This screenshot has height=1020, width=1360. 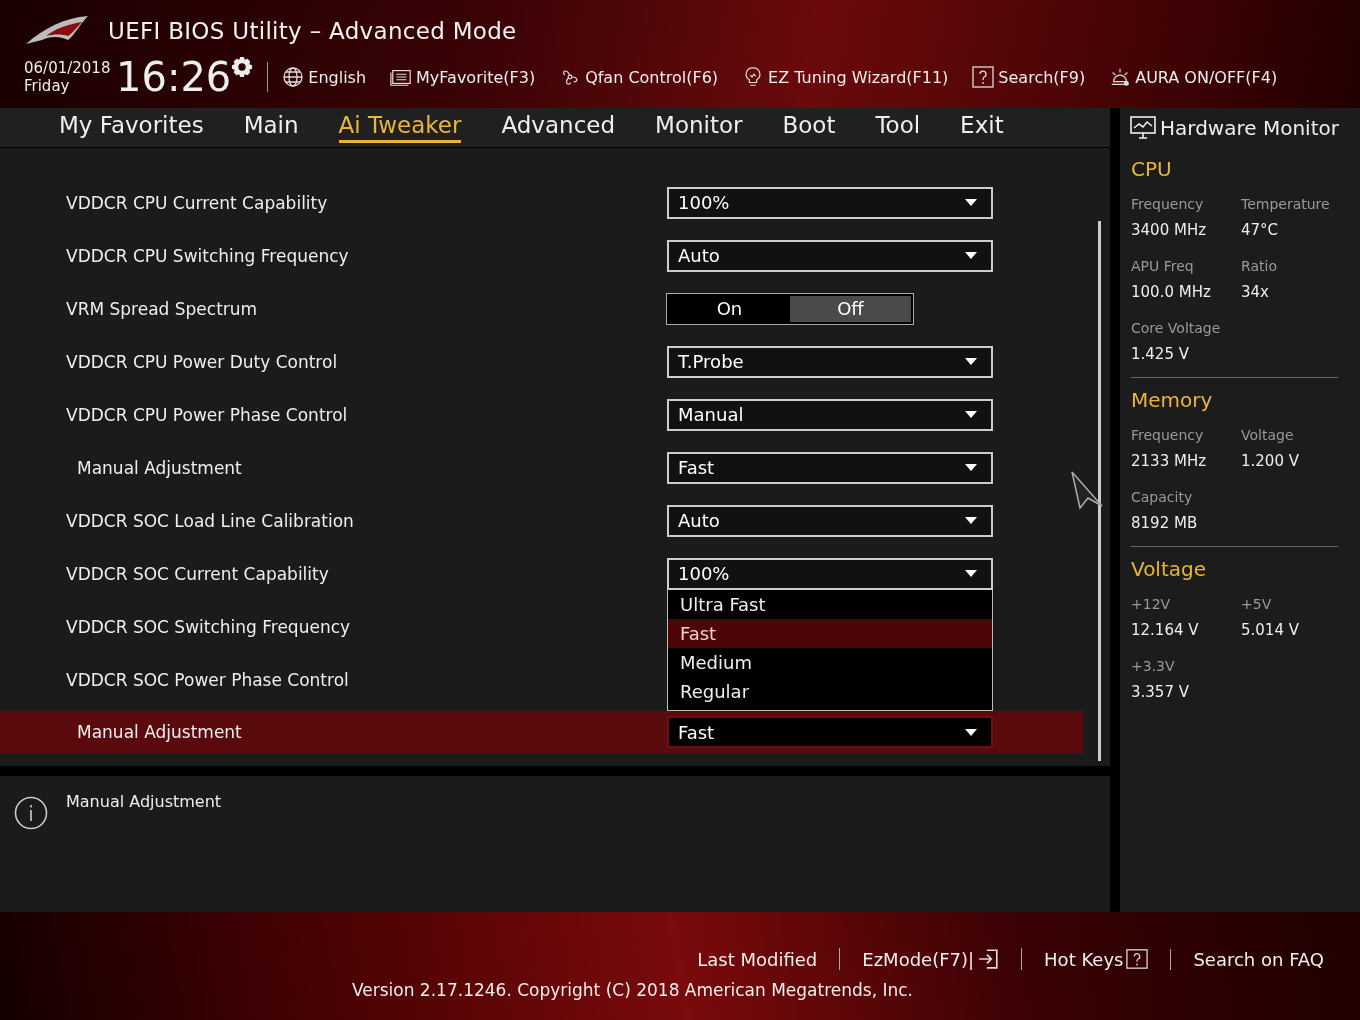 What do you see at coordinates (333, 679) in the screenshot?
I see `setting-label: VDDCR SOC Power Phase Control` at bounding box center [333, 679].